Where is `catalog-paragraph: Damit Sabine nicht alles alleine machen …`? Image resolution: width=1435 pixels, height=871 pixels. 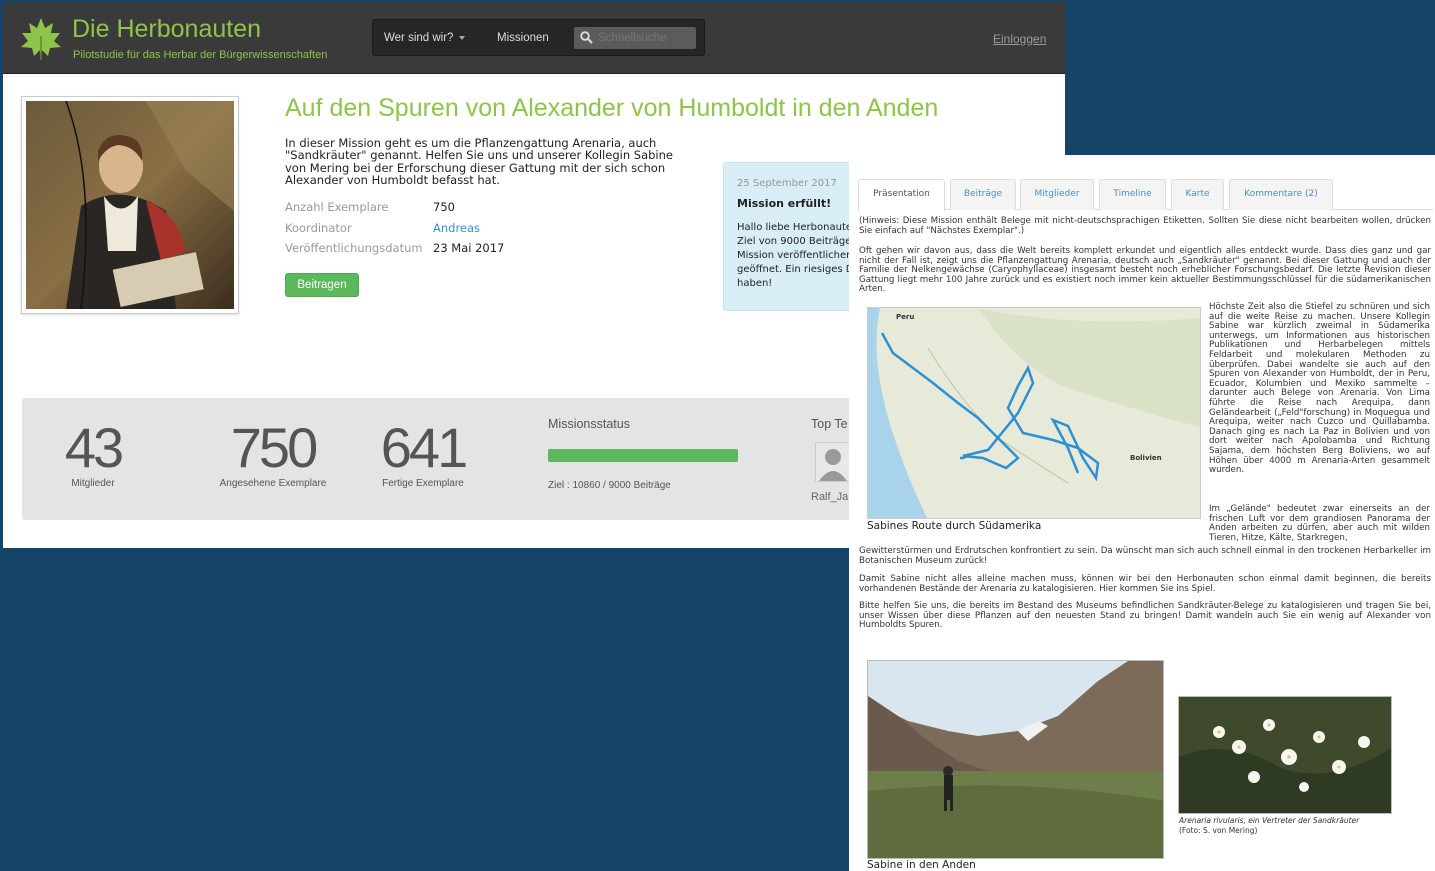 catalog-paragraph: Damit Sabine nicht alles alleine machen … is located at coordinates (1145, 584).